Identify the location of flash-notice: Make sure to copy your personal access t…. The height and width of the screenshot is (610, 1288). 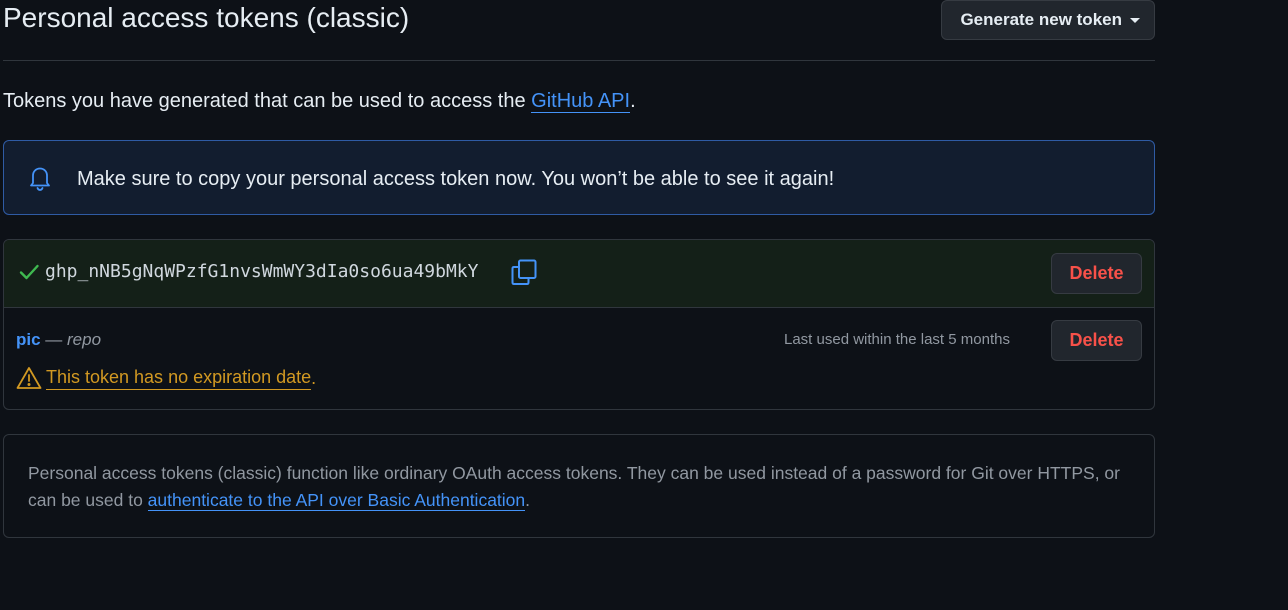
(579, 177).